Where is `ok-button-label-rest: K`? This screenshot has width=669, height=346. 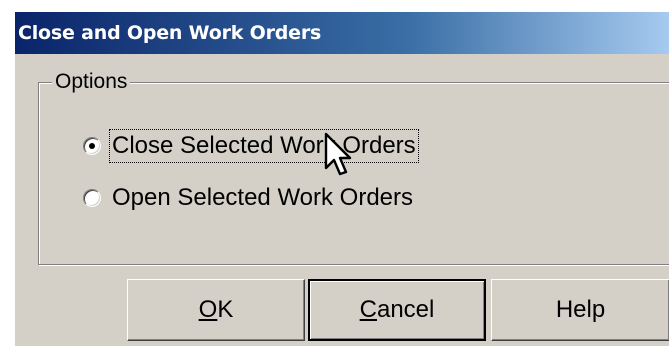 ok-button-label-rest: K is located at coordinates (225, 309).